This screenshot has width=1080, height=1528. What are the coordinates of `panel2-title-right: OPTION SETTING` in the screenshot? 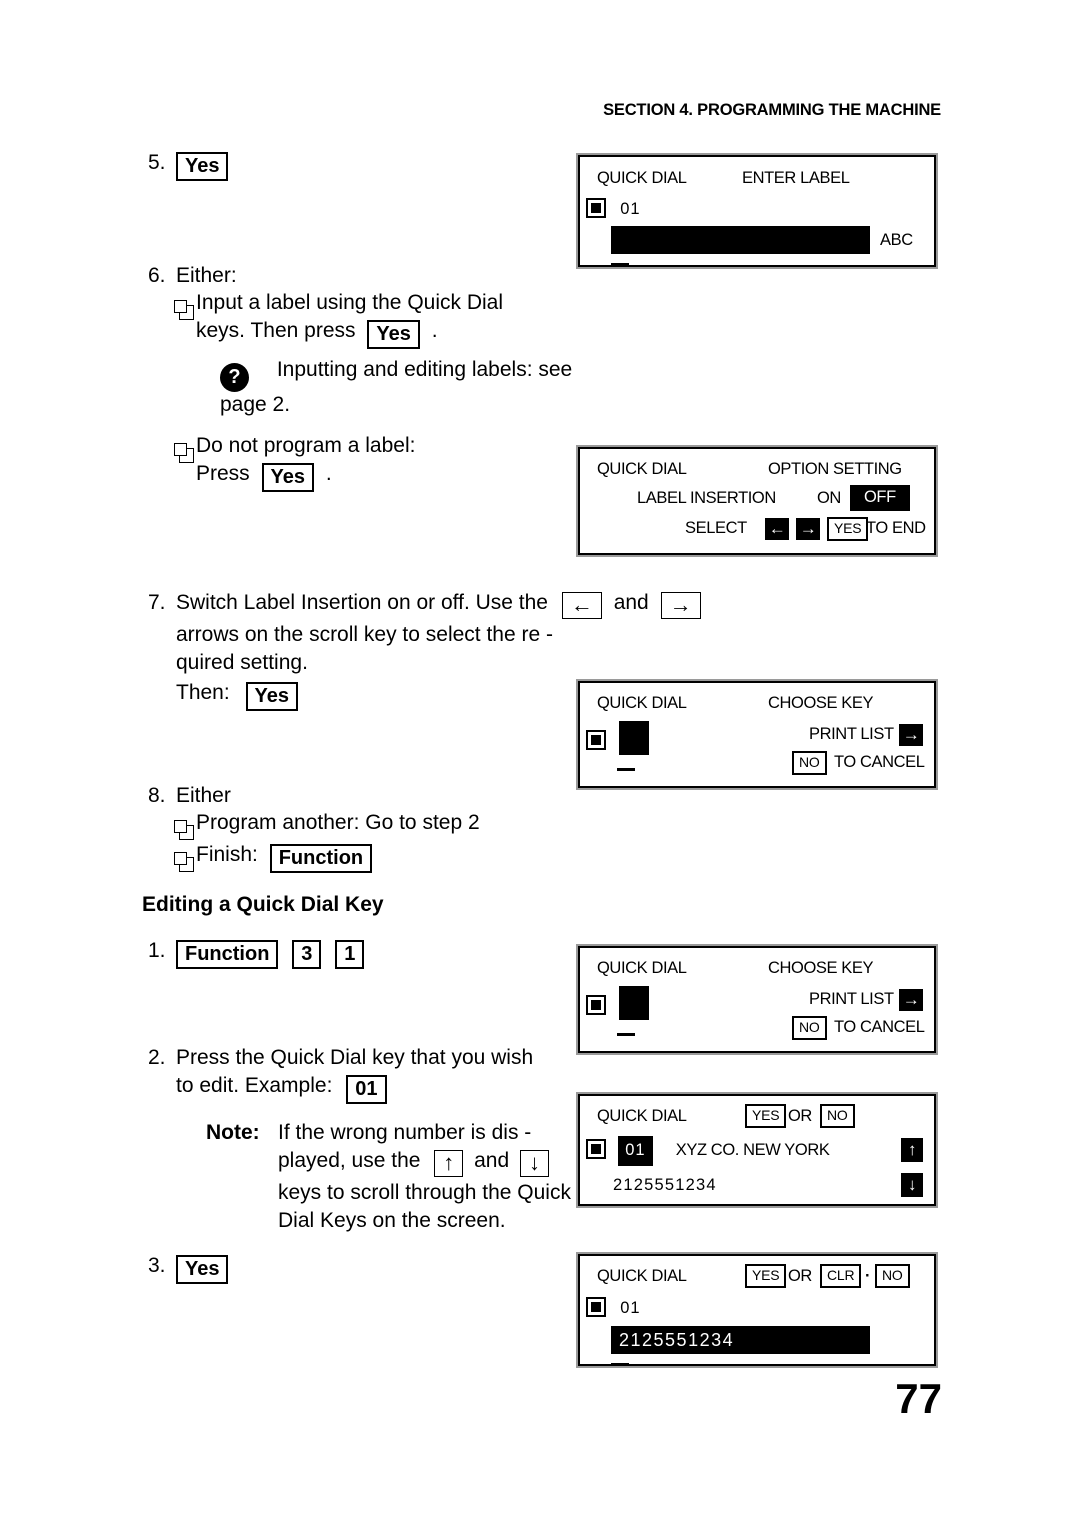 It's located at (835, 469).